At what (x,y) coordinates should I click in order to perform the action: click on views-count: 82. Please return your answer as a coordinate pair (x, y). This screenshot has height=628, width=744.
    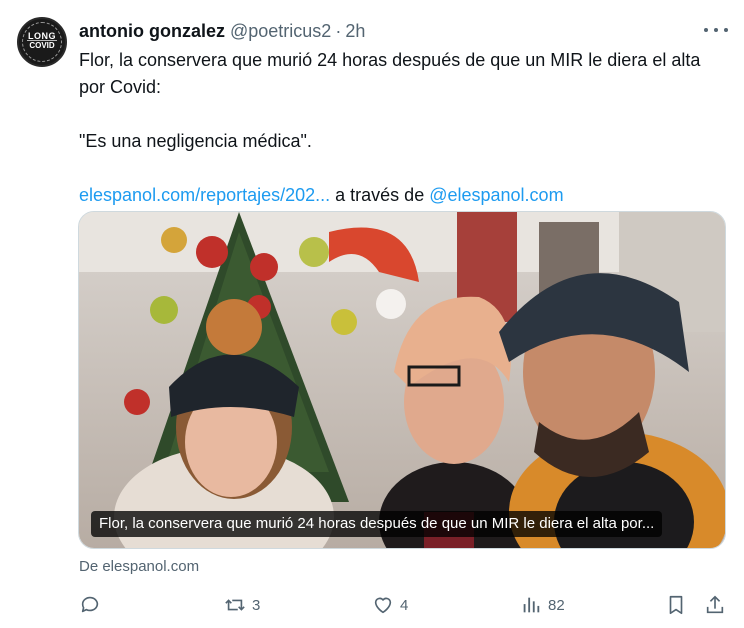
    Looking at the image, I should click on (556, 605).